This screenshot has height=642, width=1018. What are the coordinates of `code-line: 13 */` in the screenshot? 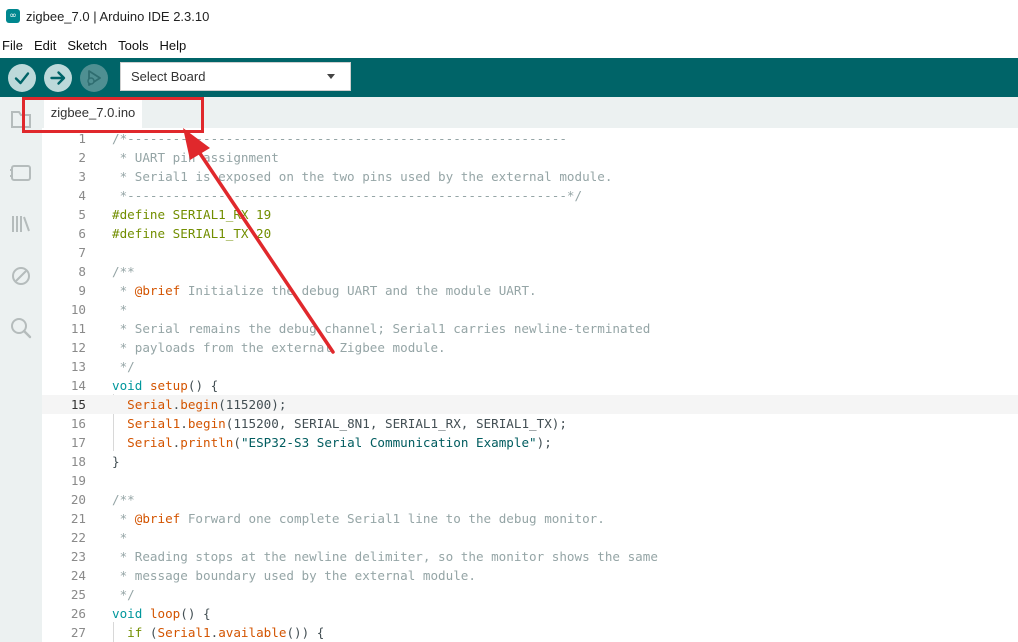 It's located at (530, 366).